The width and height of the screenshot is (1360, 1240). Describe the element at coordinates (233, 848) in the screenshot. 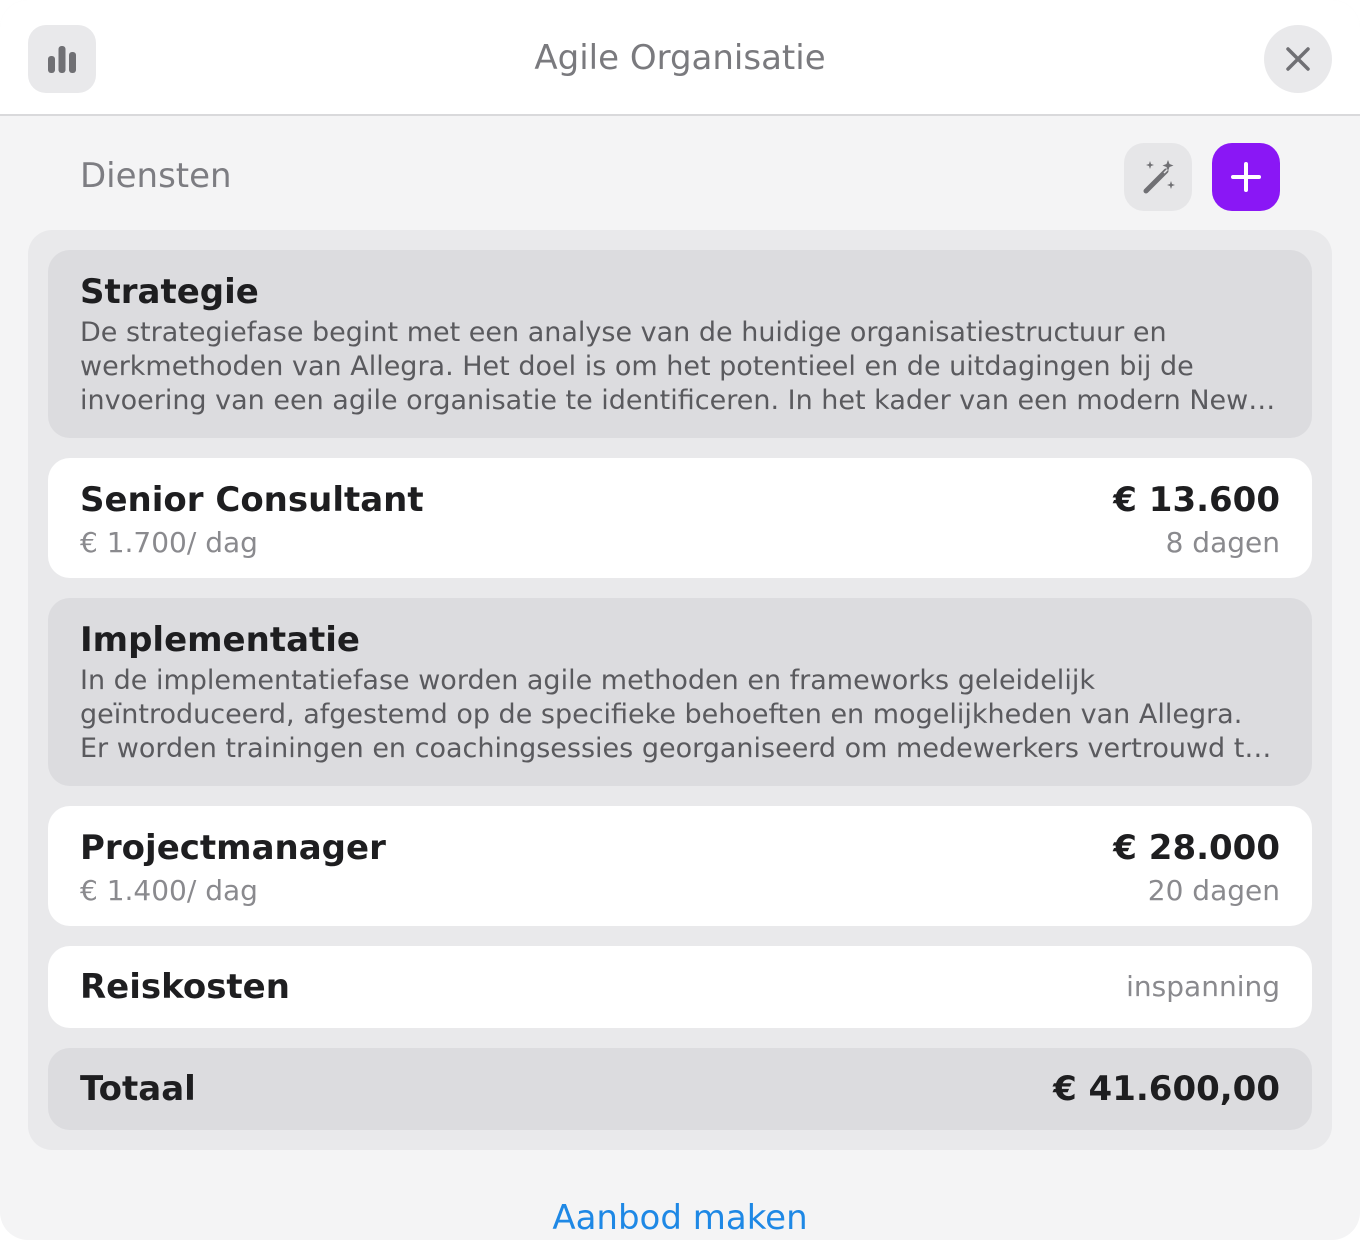

I see `role-title: Projectmanager` at that location.